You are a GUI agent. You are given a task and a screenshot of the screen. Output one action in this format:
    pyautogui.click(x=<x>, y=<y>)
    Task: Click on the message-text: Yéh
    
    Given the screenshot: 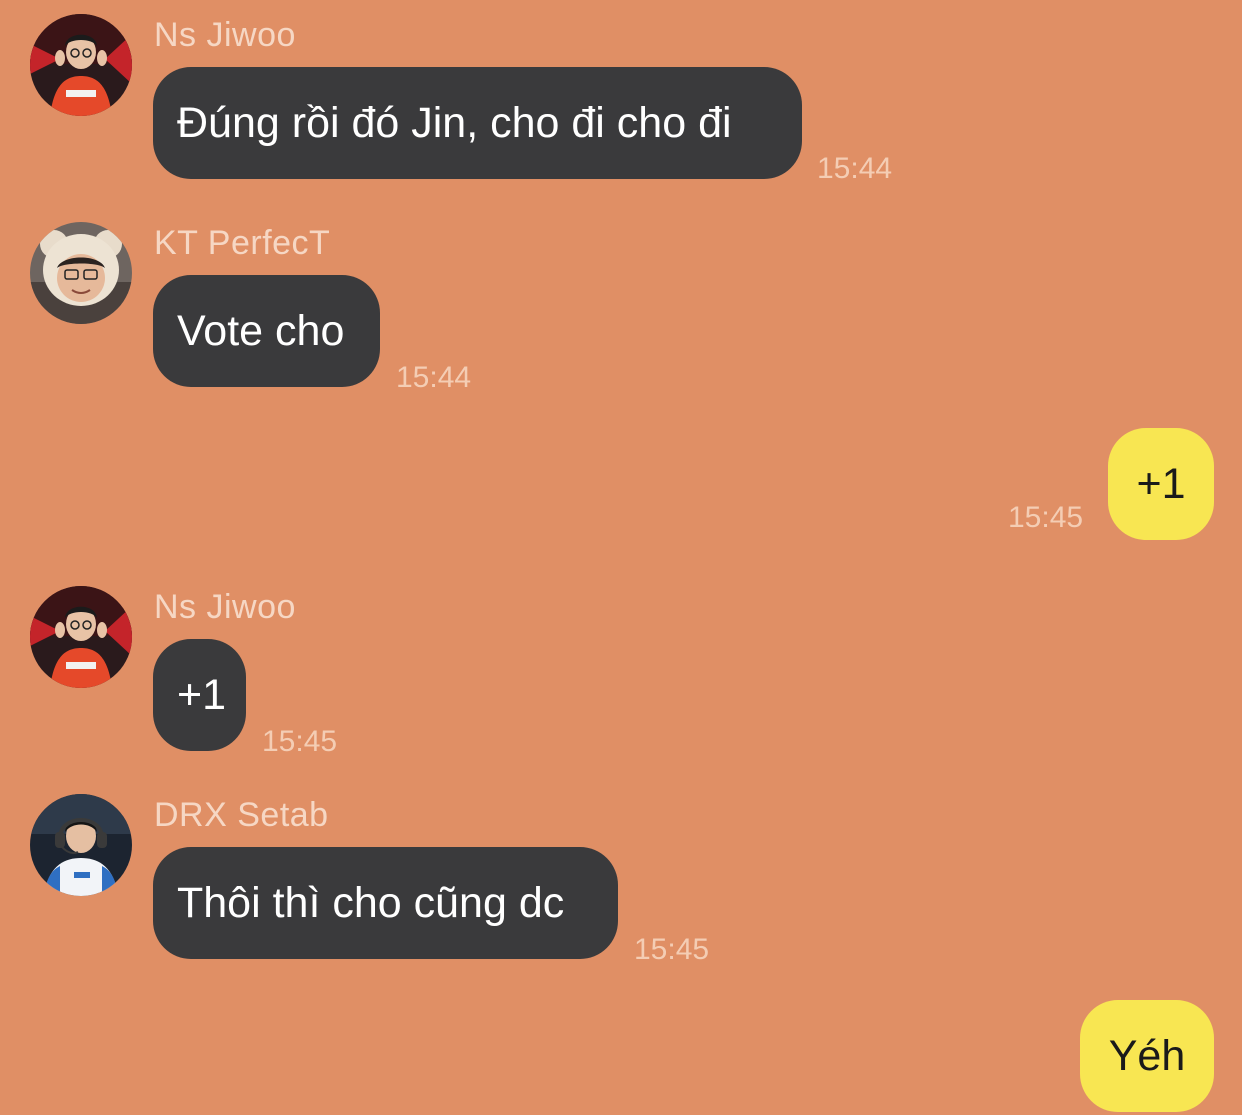 What is the action you would take?
    pyautogui.click(x=1147, y=1055)
    